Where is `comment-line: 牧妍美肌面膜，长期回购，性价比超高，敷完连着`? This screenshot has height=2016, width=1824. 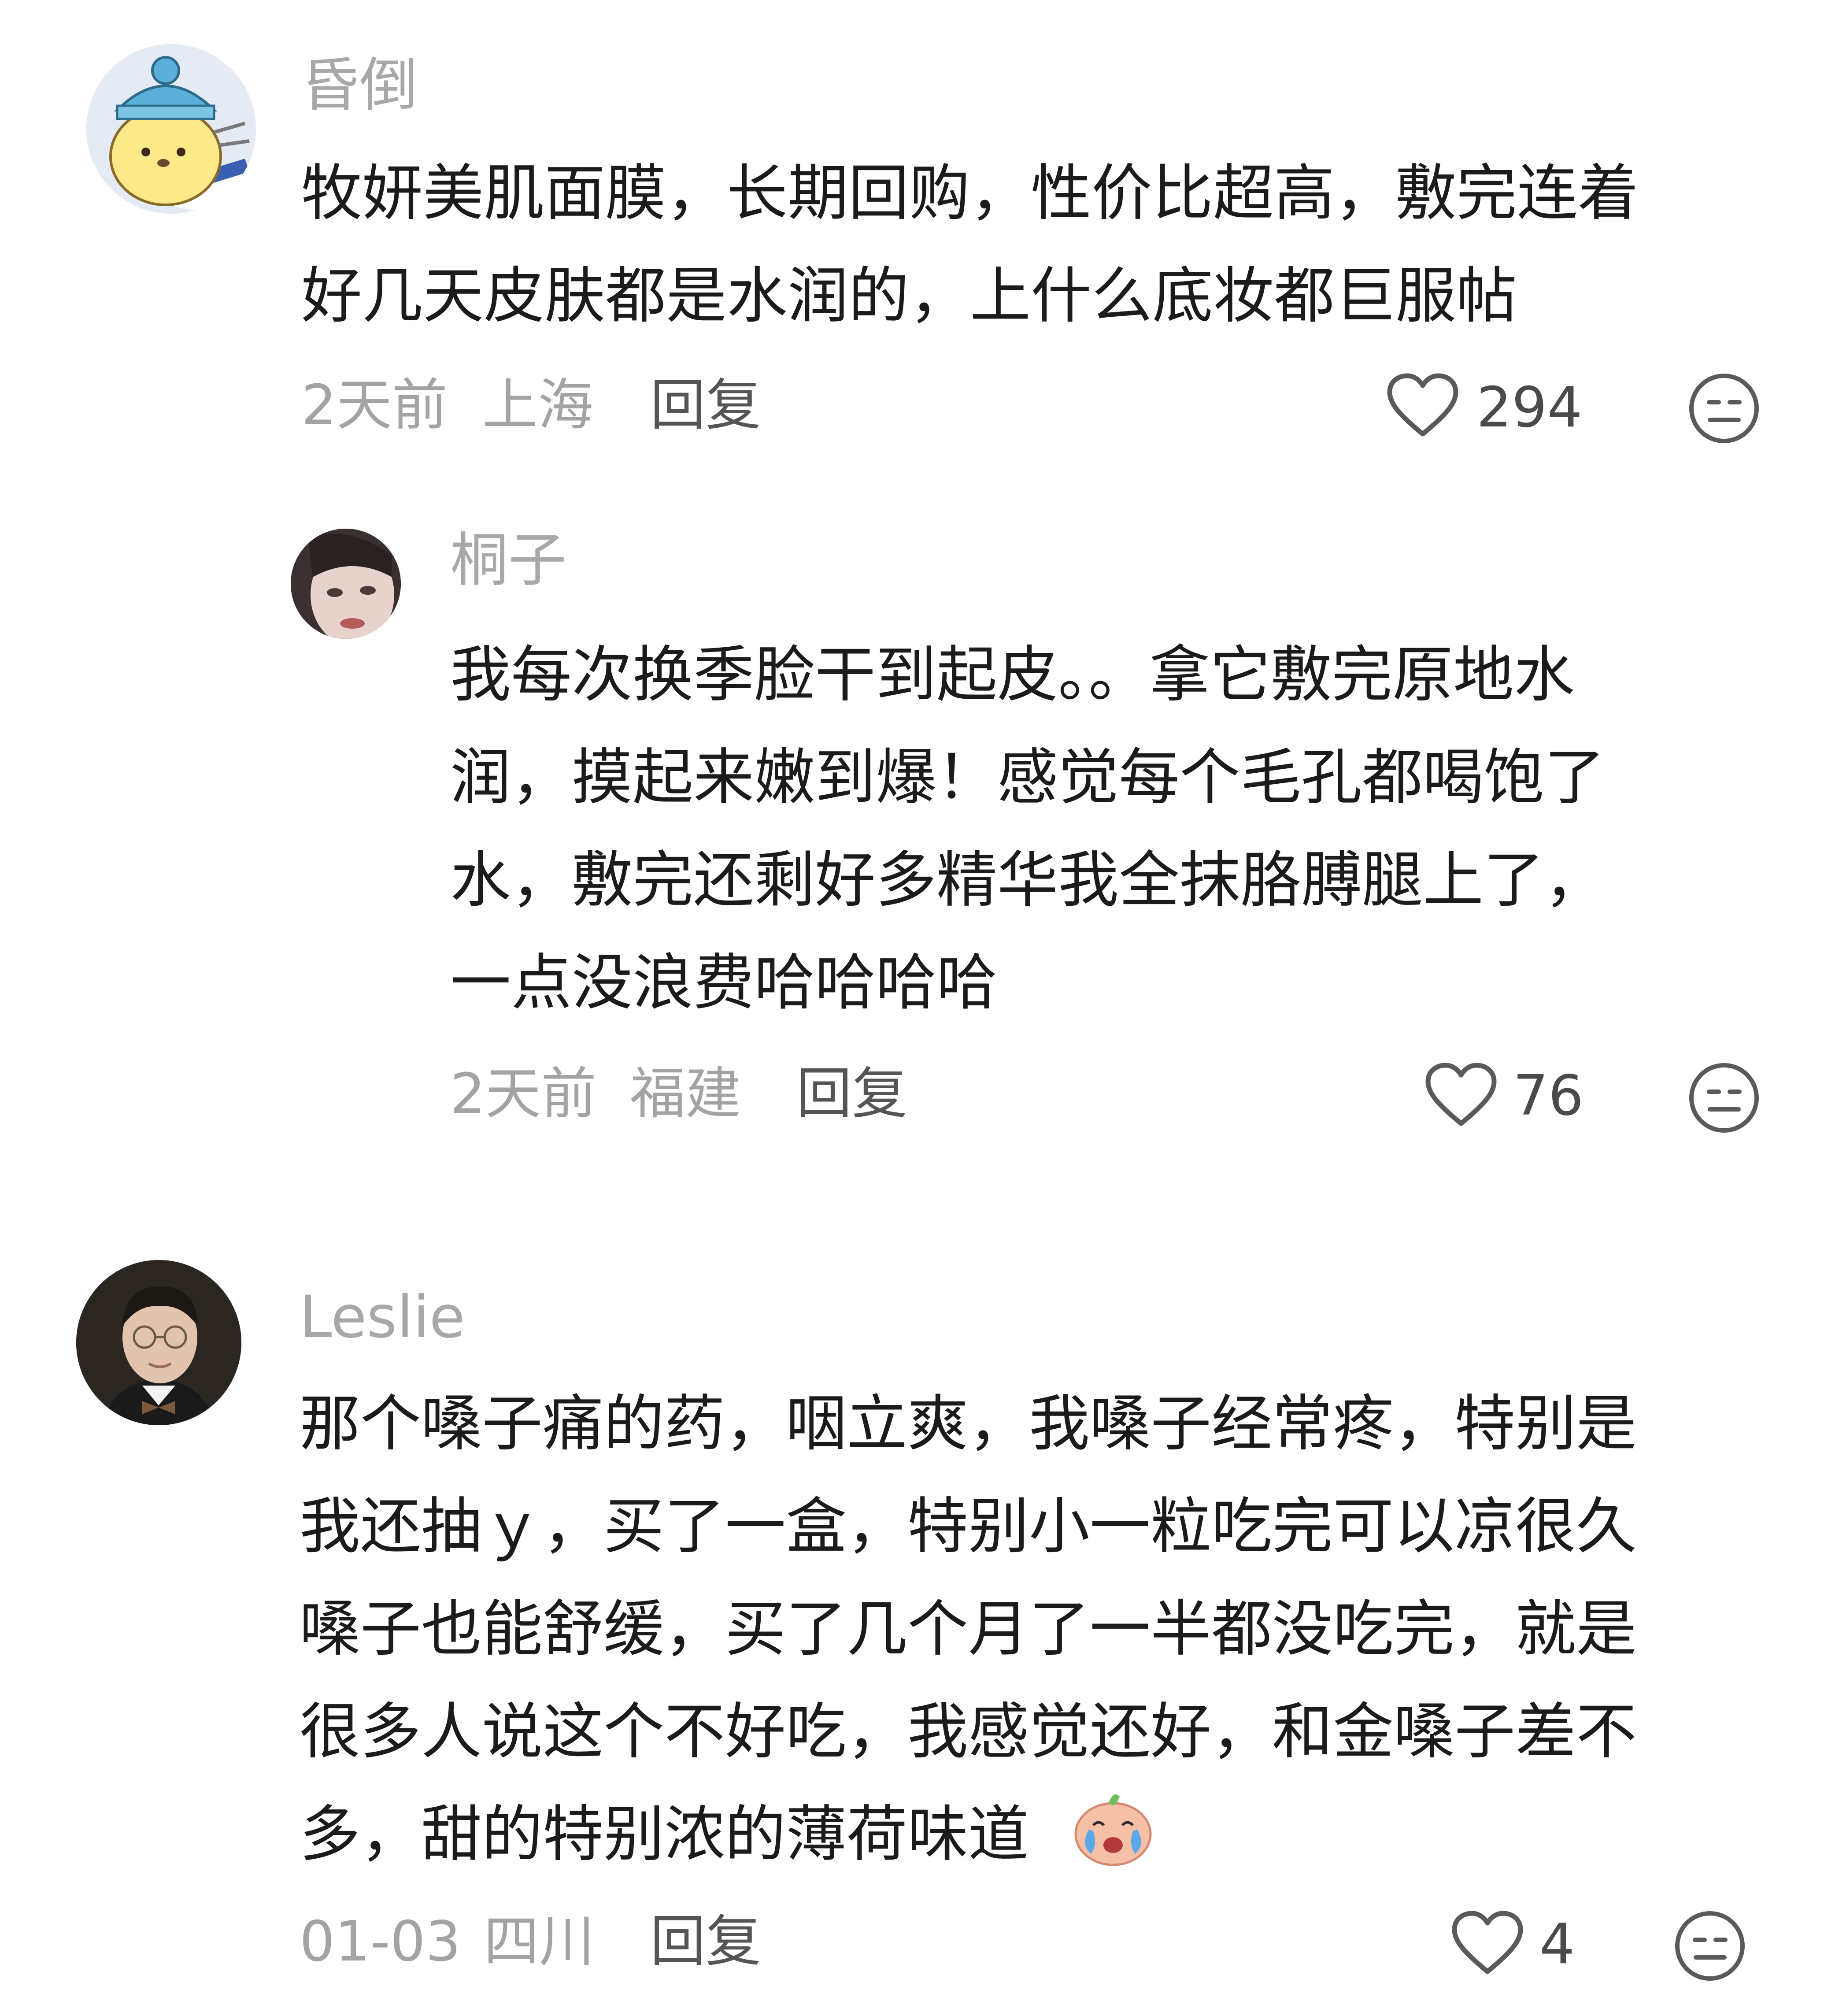
comment-line: 牧妍美肌面膜，长期回购，性价比超高，敷完连着 is located at coordinates (970, 193).